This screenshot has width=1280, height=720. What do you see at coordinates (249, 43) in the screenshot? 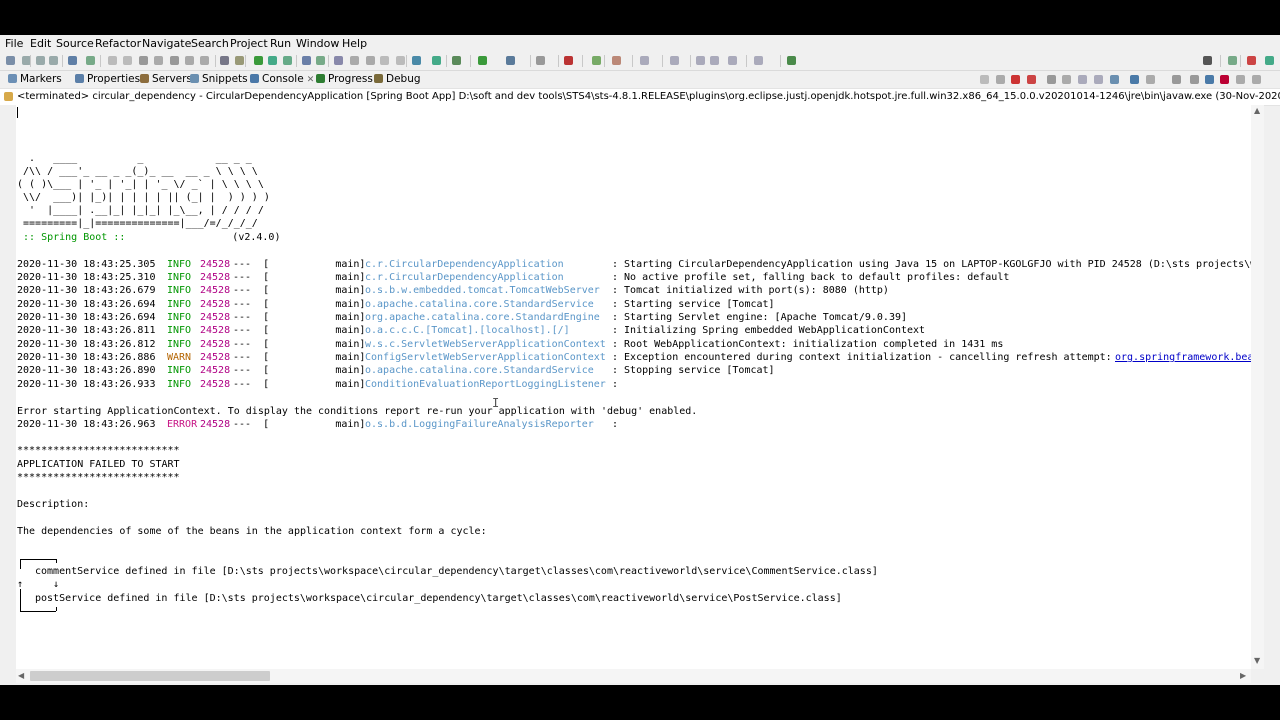
I see `menu-project: Project` at bounding box center [249, 43].